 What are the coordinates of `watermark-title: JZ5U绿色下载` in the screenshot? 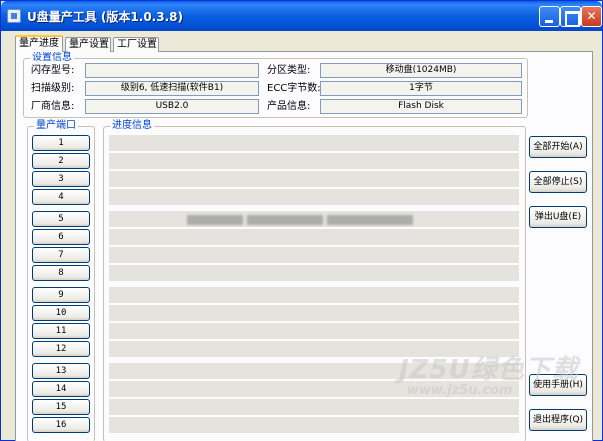 It's located at (489, 370).